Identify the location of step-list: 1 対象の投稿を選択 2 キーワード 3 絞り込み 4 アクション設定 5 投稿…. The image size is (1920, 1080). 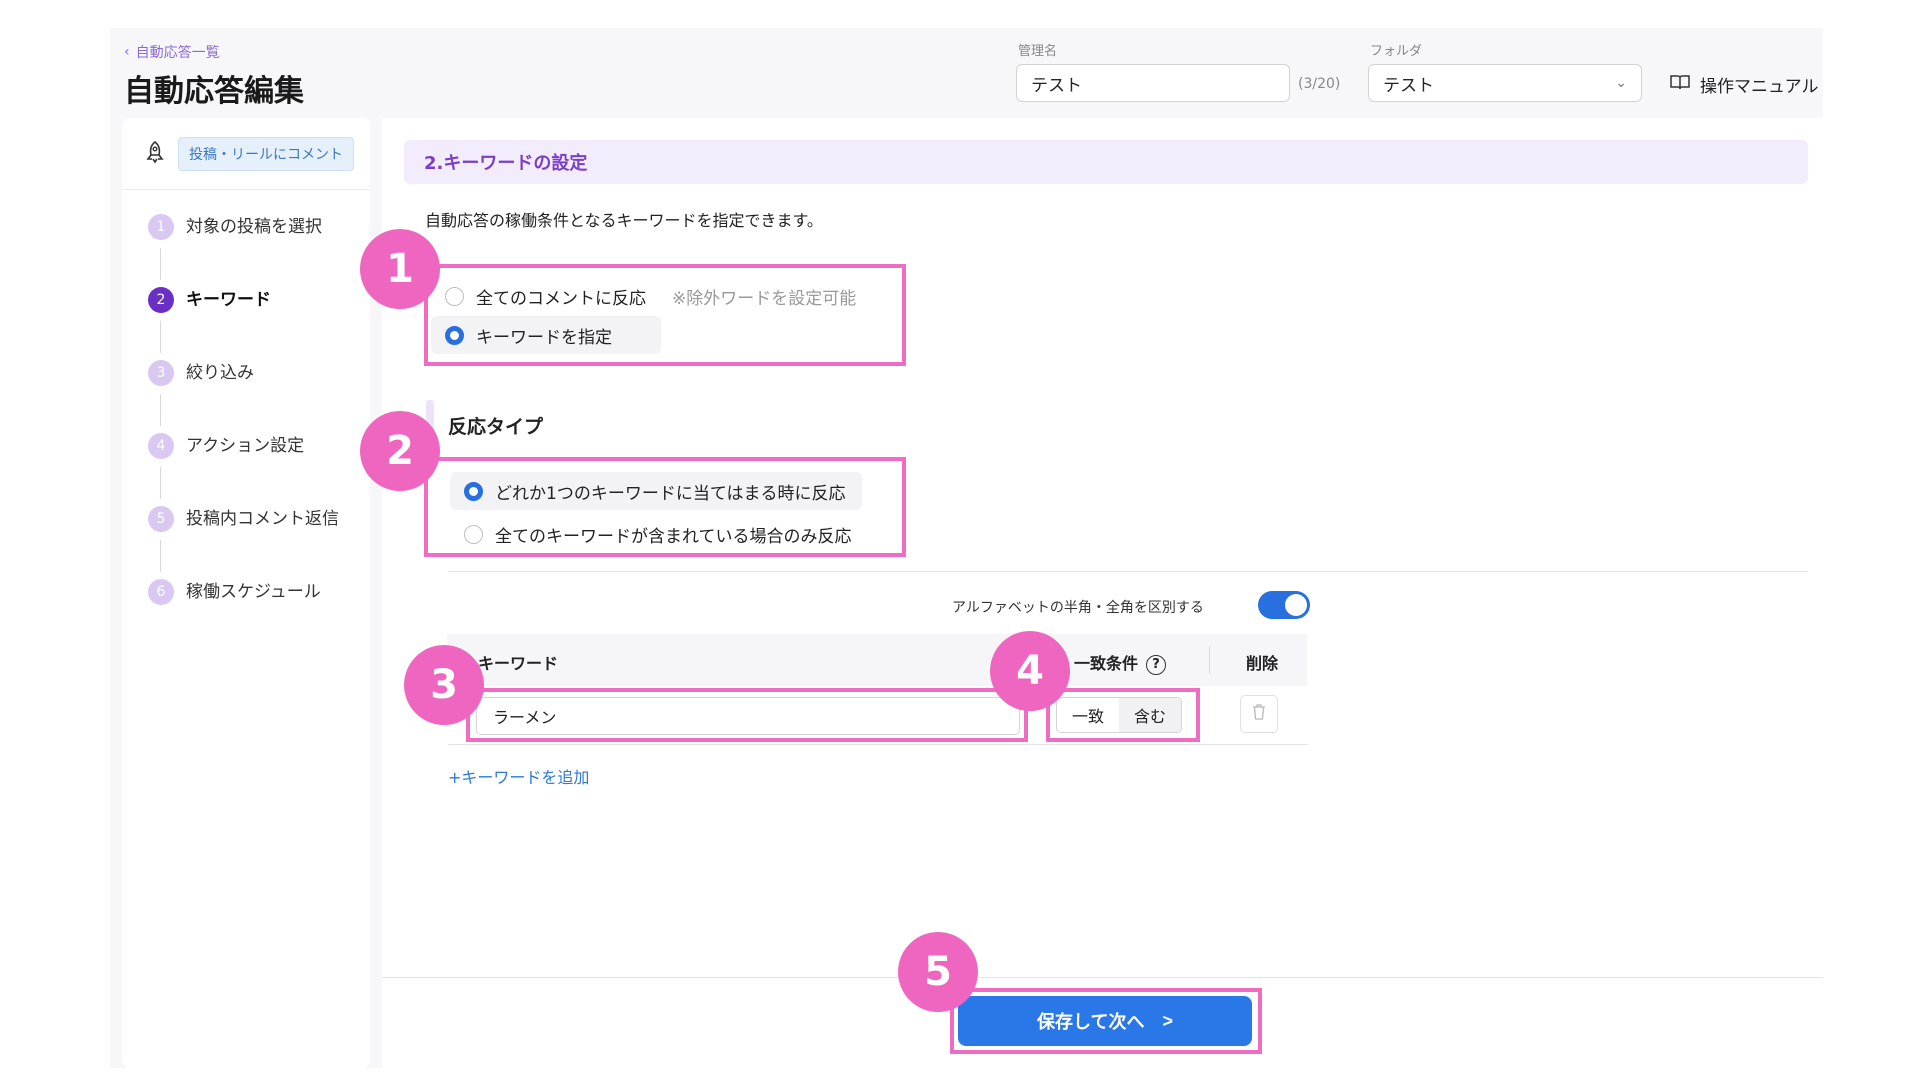
(246, 421).